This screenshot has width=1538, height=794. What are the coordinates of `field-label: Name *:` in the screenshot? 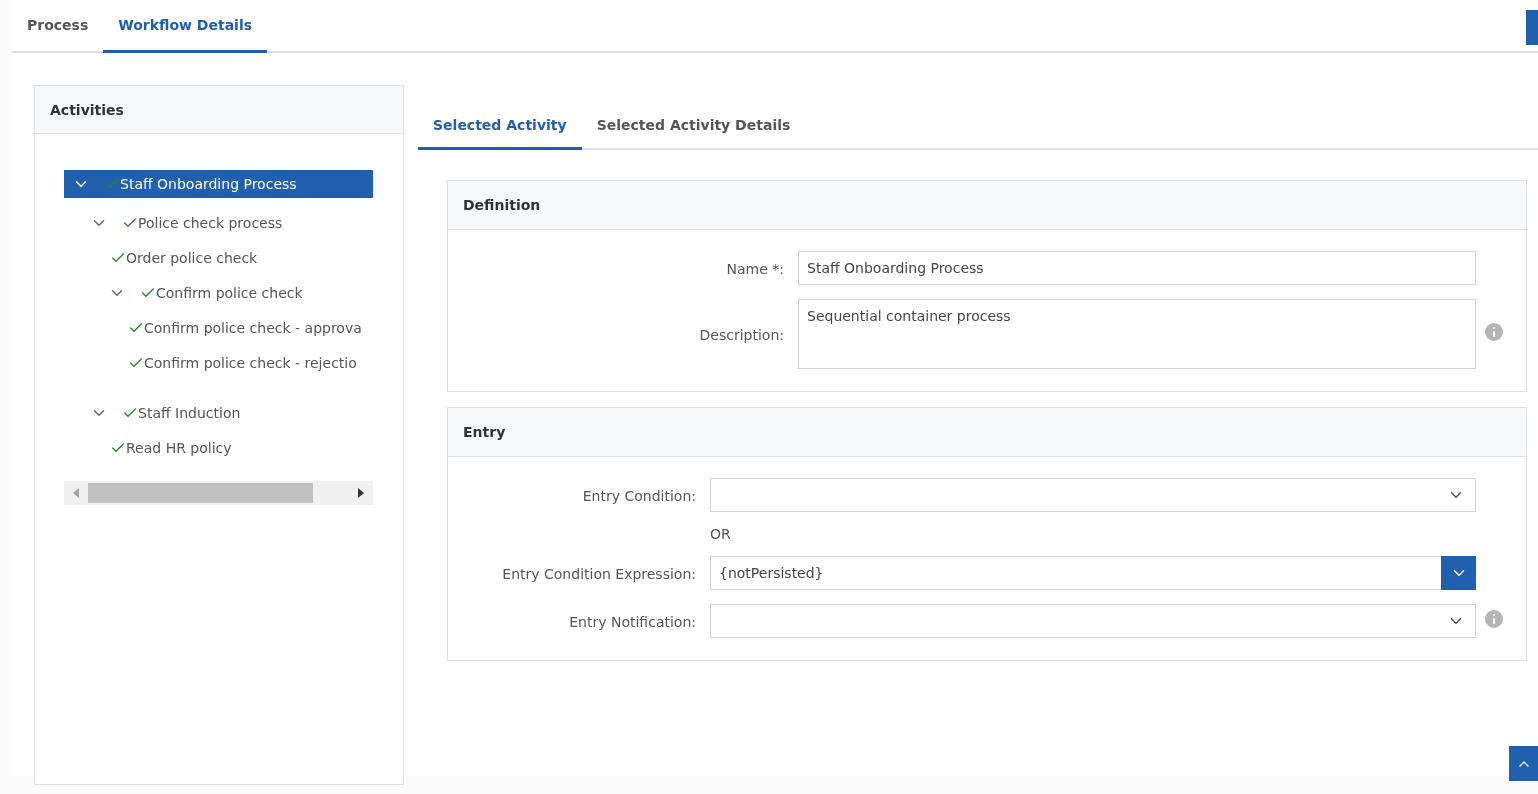 It's located at (755, 268).